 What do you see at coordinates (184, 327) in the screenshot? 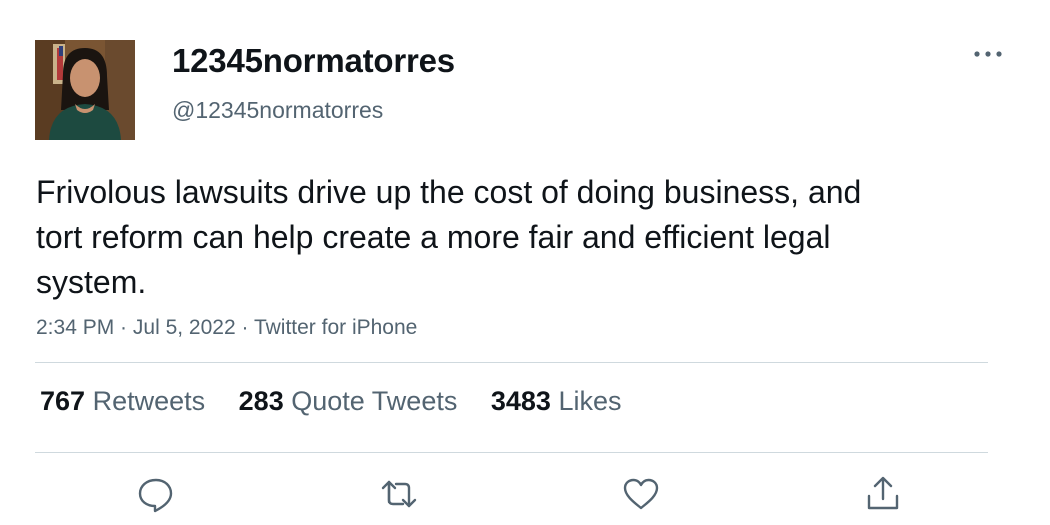
I see `tweet-date: Jul 5, 2022` at bounding box center [184, 327].